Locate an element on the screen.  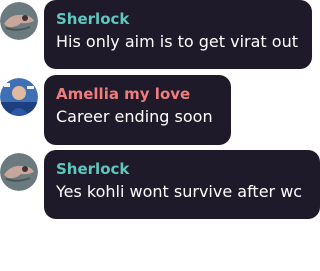
message-text: Yes kohli wont survive after wc is located at coordinates (179, 191).